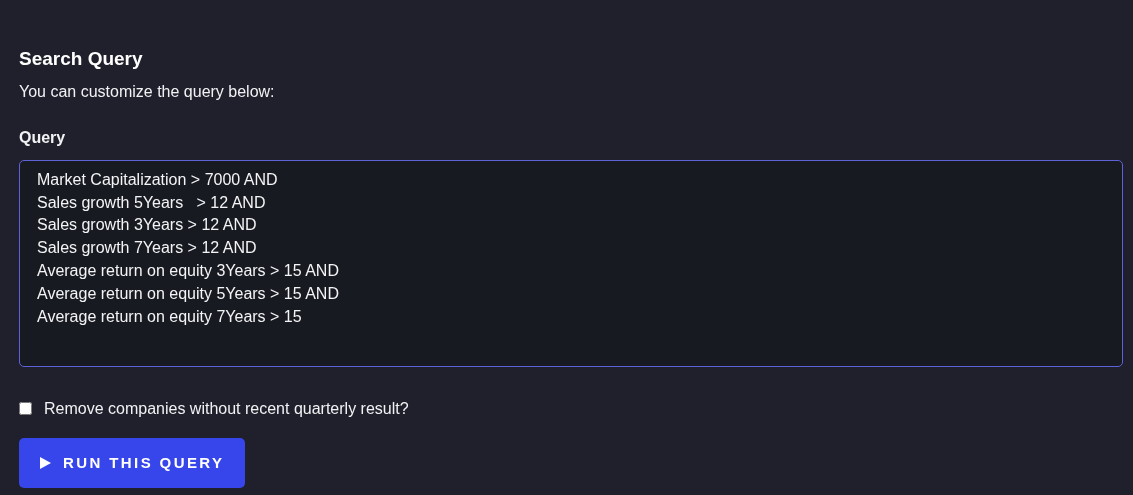 This screenshot has height=495, width=1133. I want to click on section-title: Search Query, so click(81, 59).